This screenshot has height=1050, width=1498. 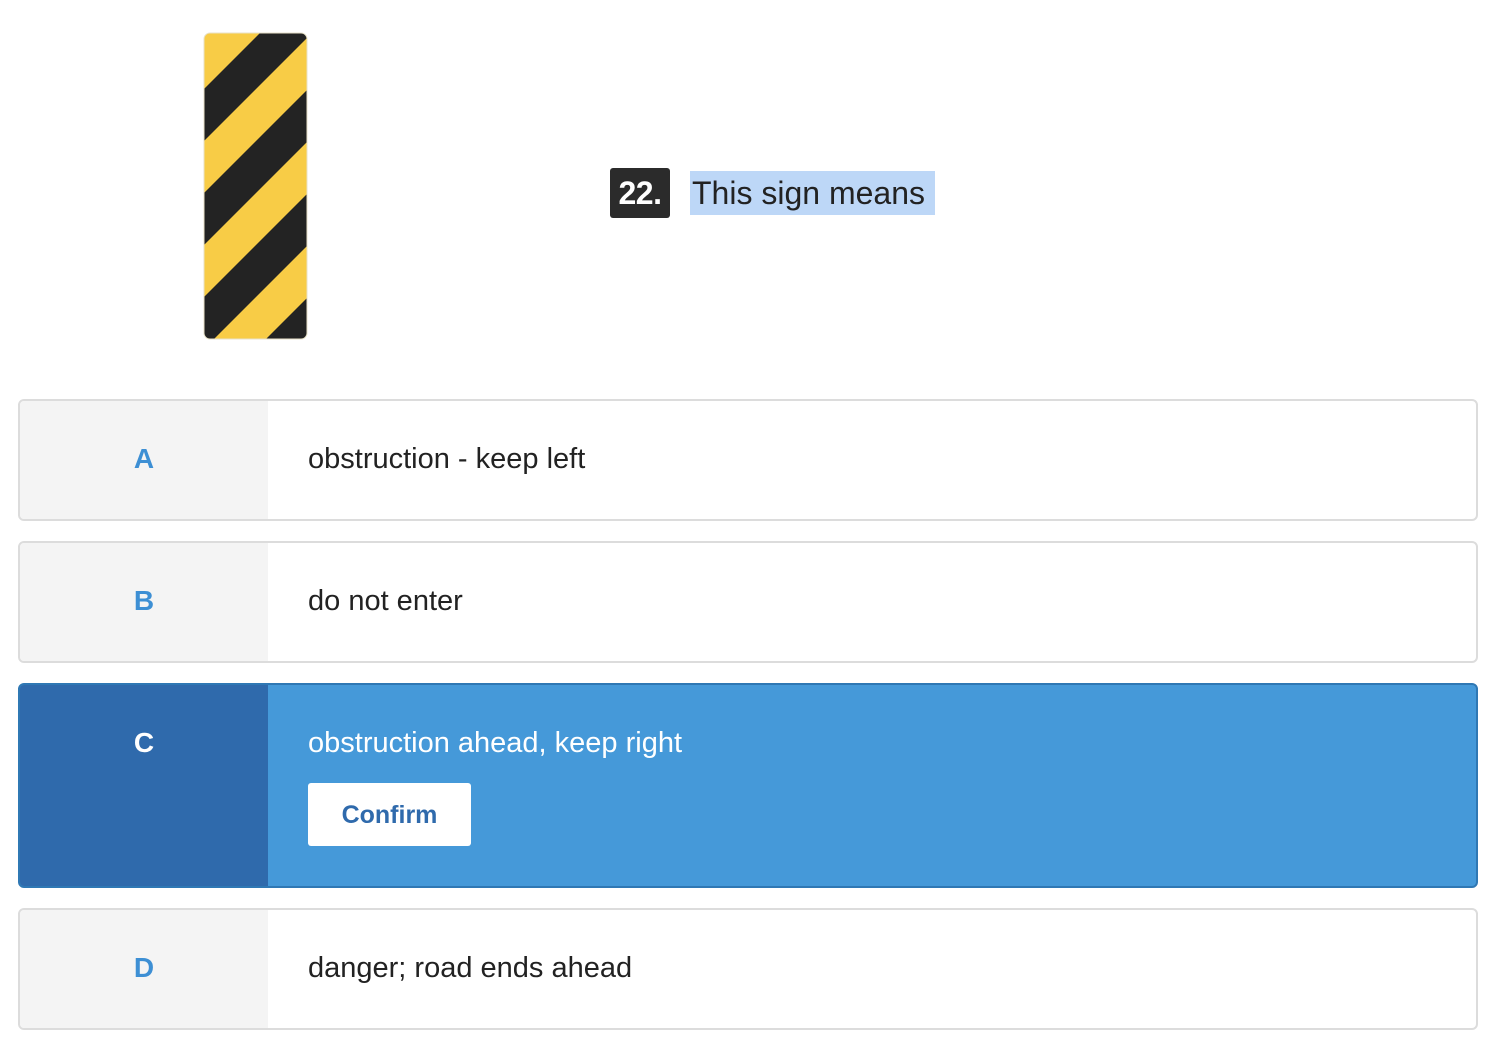 I want to click on option-letter: A, so click(x=144, y=458).